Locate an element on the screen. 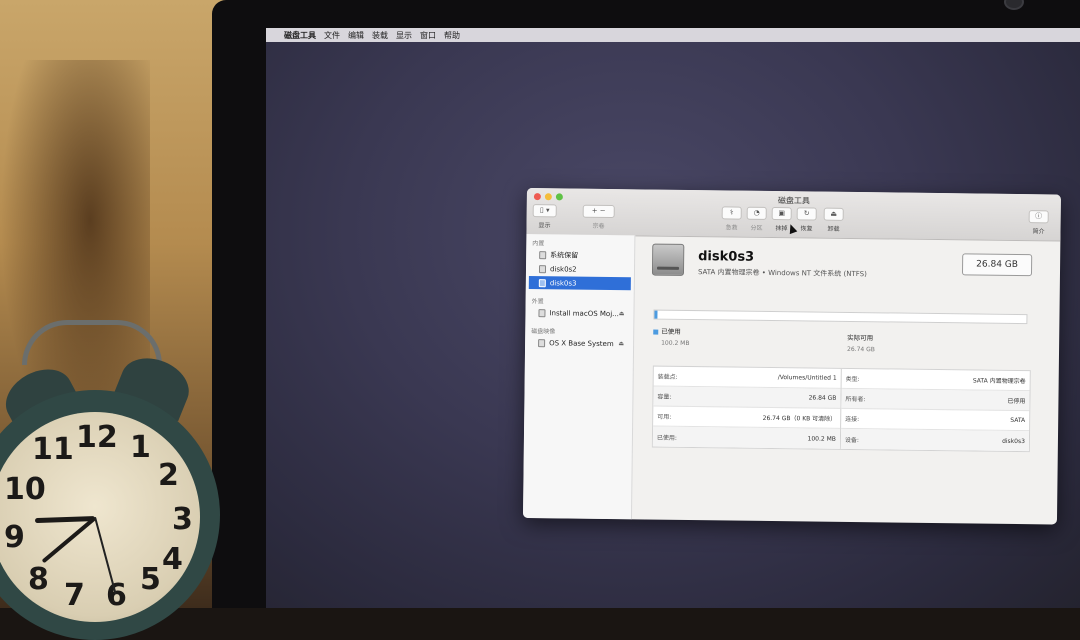 This screenshot has height=640, width=1080. view-label: 显示 is located at coordinates (544, 226).